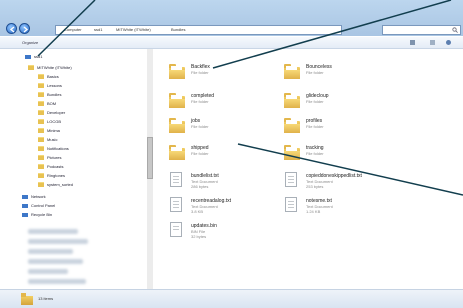  Describe the element at coordinates (25, 196) in the screenshot. I see `network-icon` at that location.